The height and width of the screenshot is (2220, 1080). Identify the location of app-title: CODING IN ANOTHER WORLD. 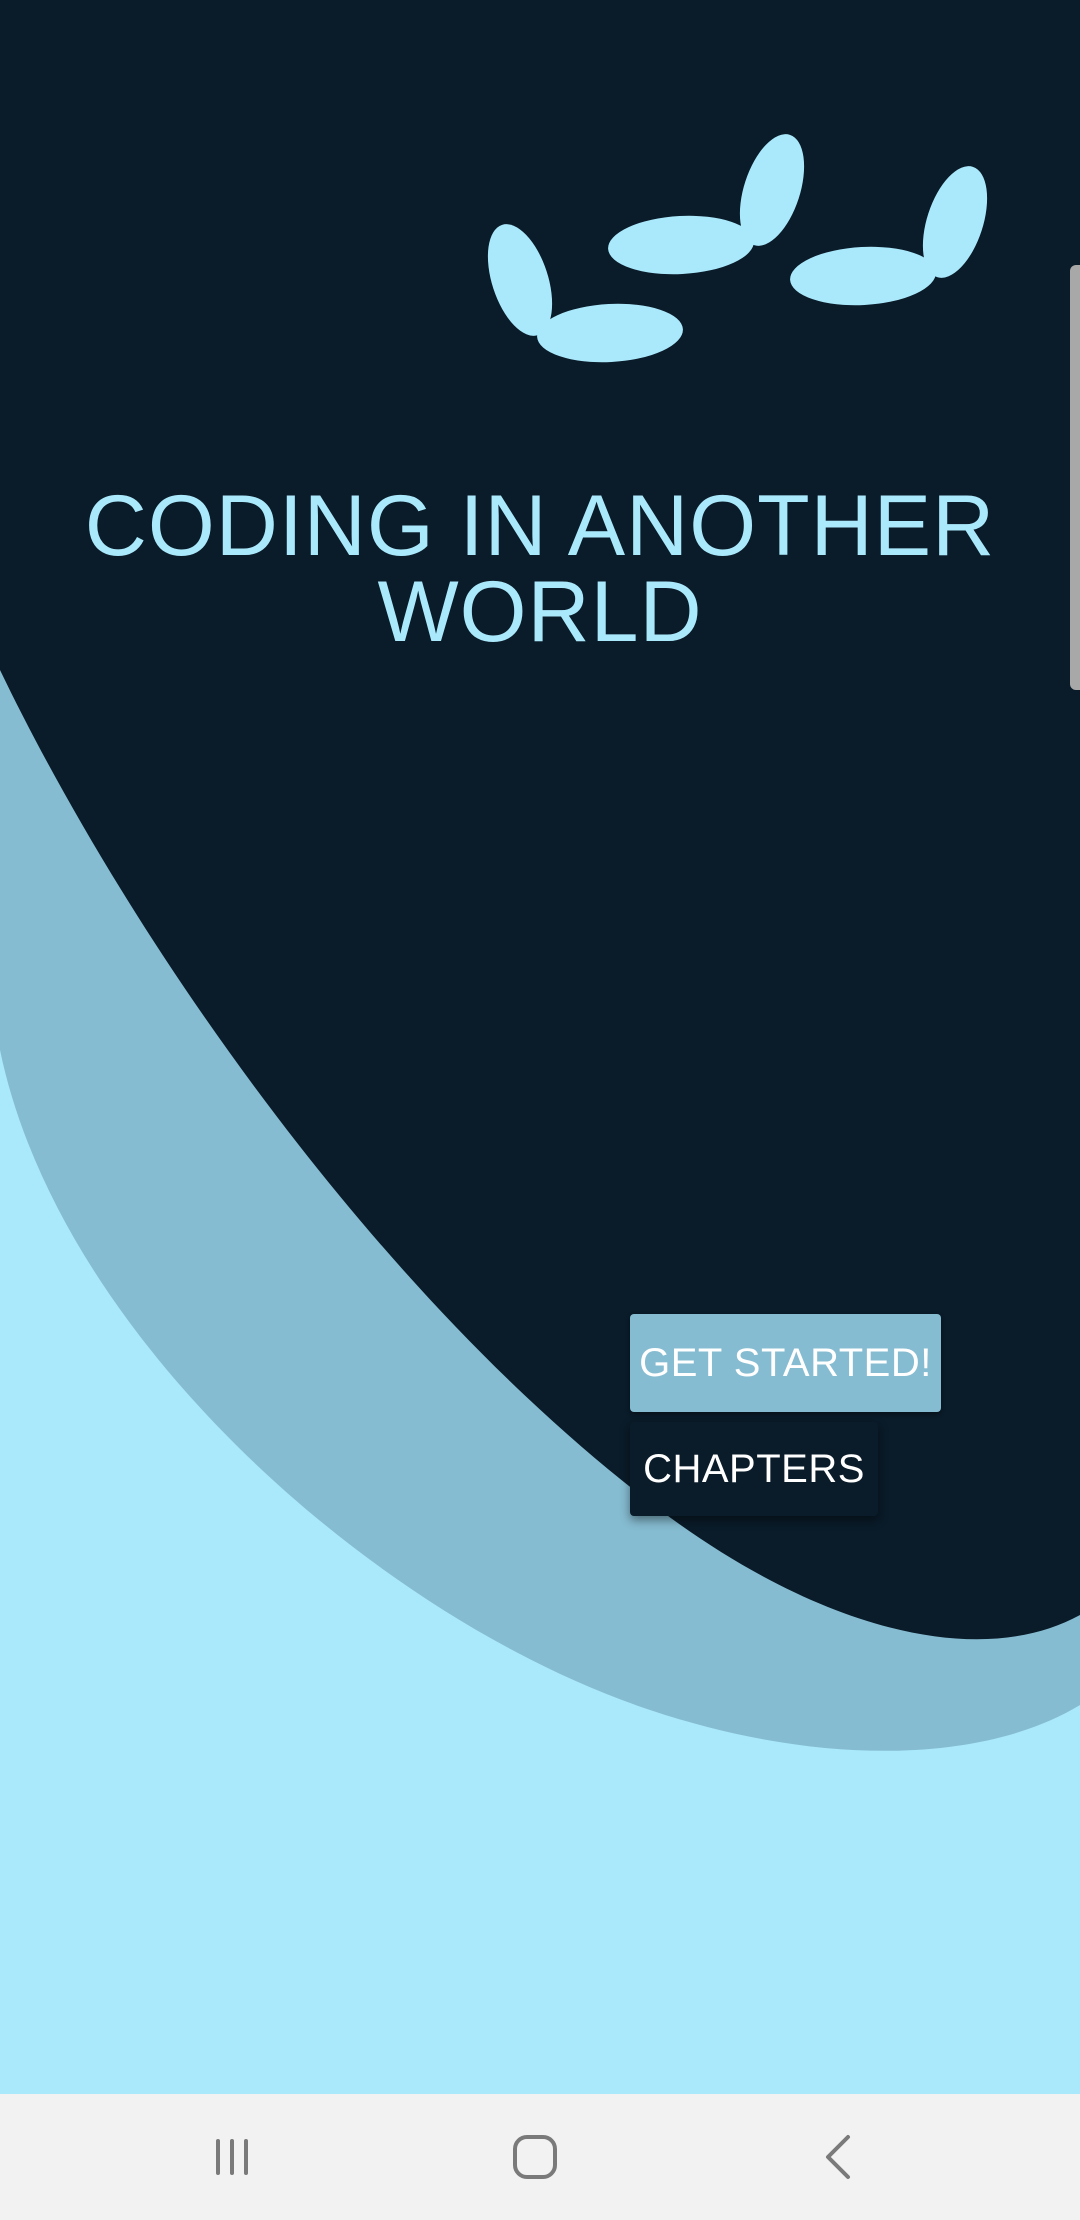
(540, 569).